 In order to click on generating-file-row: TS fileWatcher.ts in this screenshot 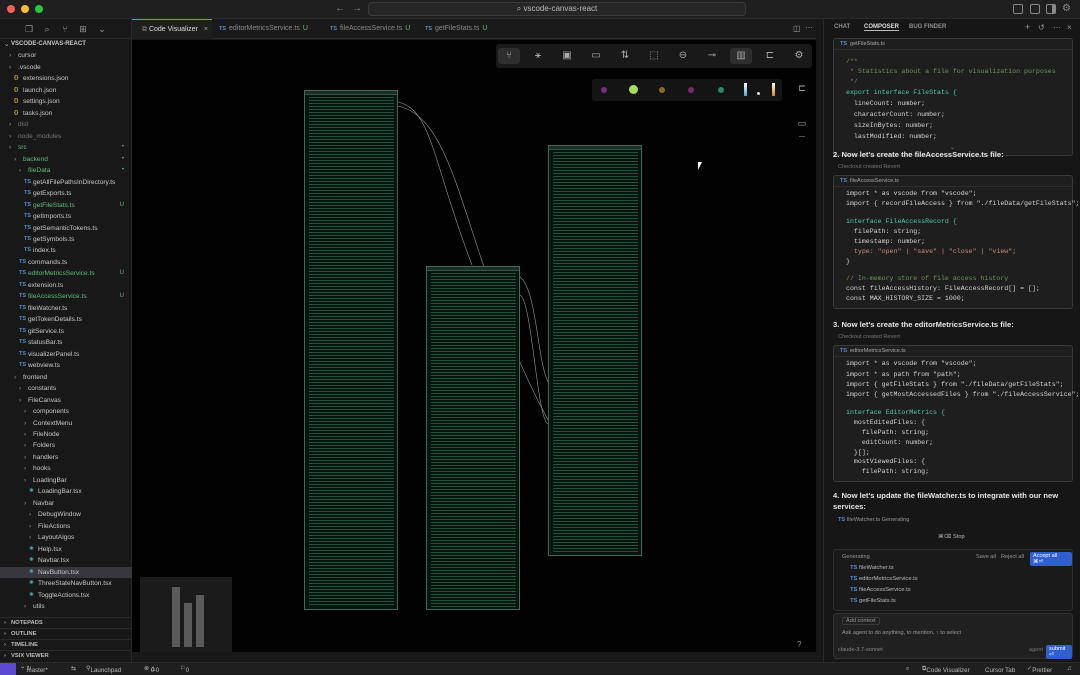, I will do `click(872, 568)`.